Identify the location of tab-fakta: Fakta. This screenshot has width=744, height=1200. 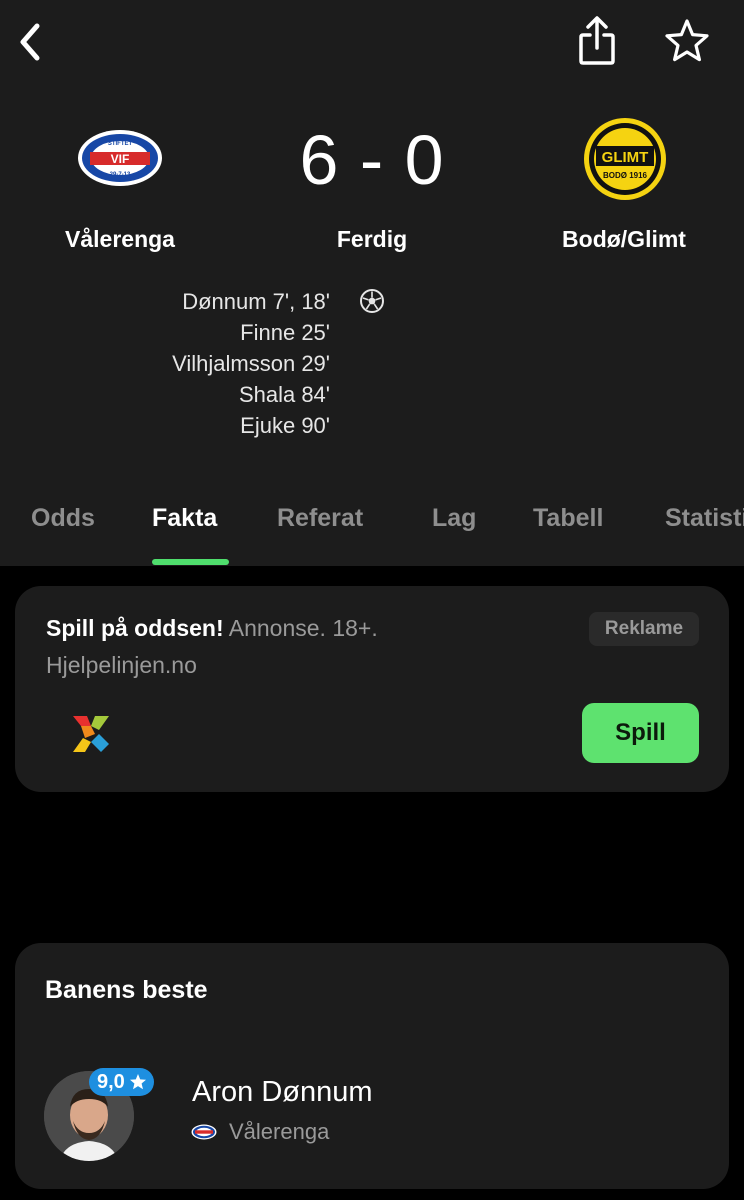
(184, 518).